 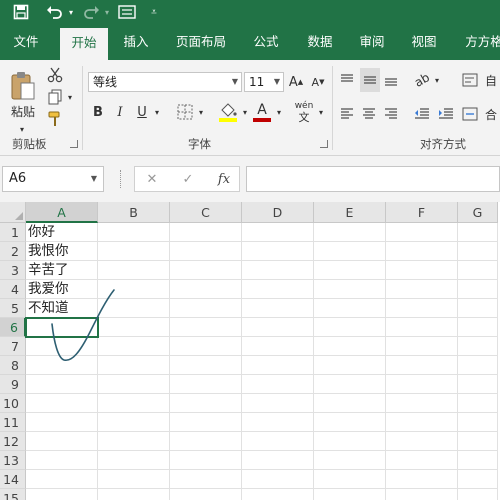 What do you see at coordinates (279, 112) in the screenshot?
I see `font-color-dropdown-icon: ▾` at bounding box center [279, 112].